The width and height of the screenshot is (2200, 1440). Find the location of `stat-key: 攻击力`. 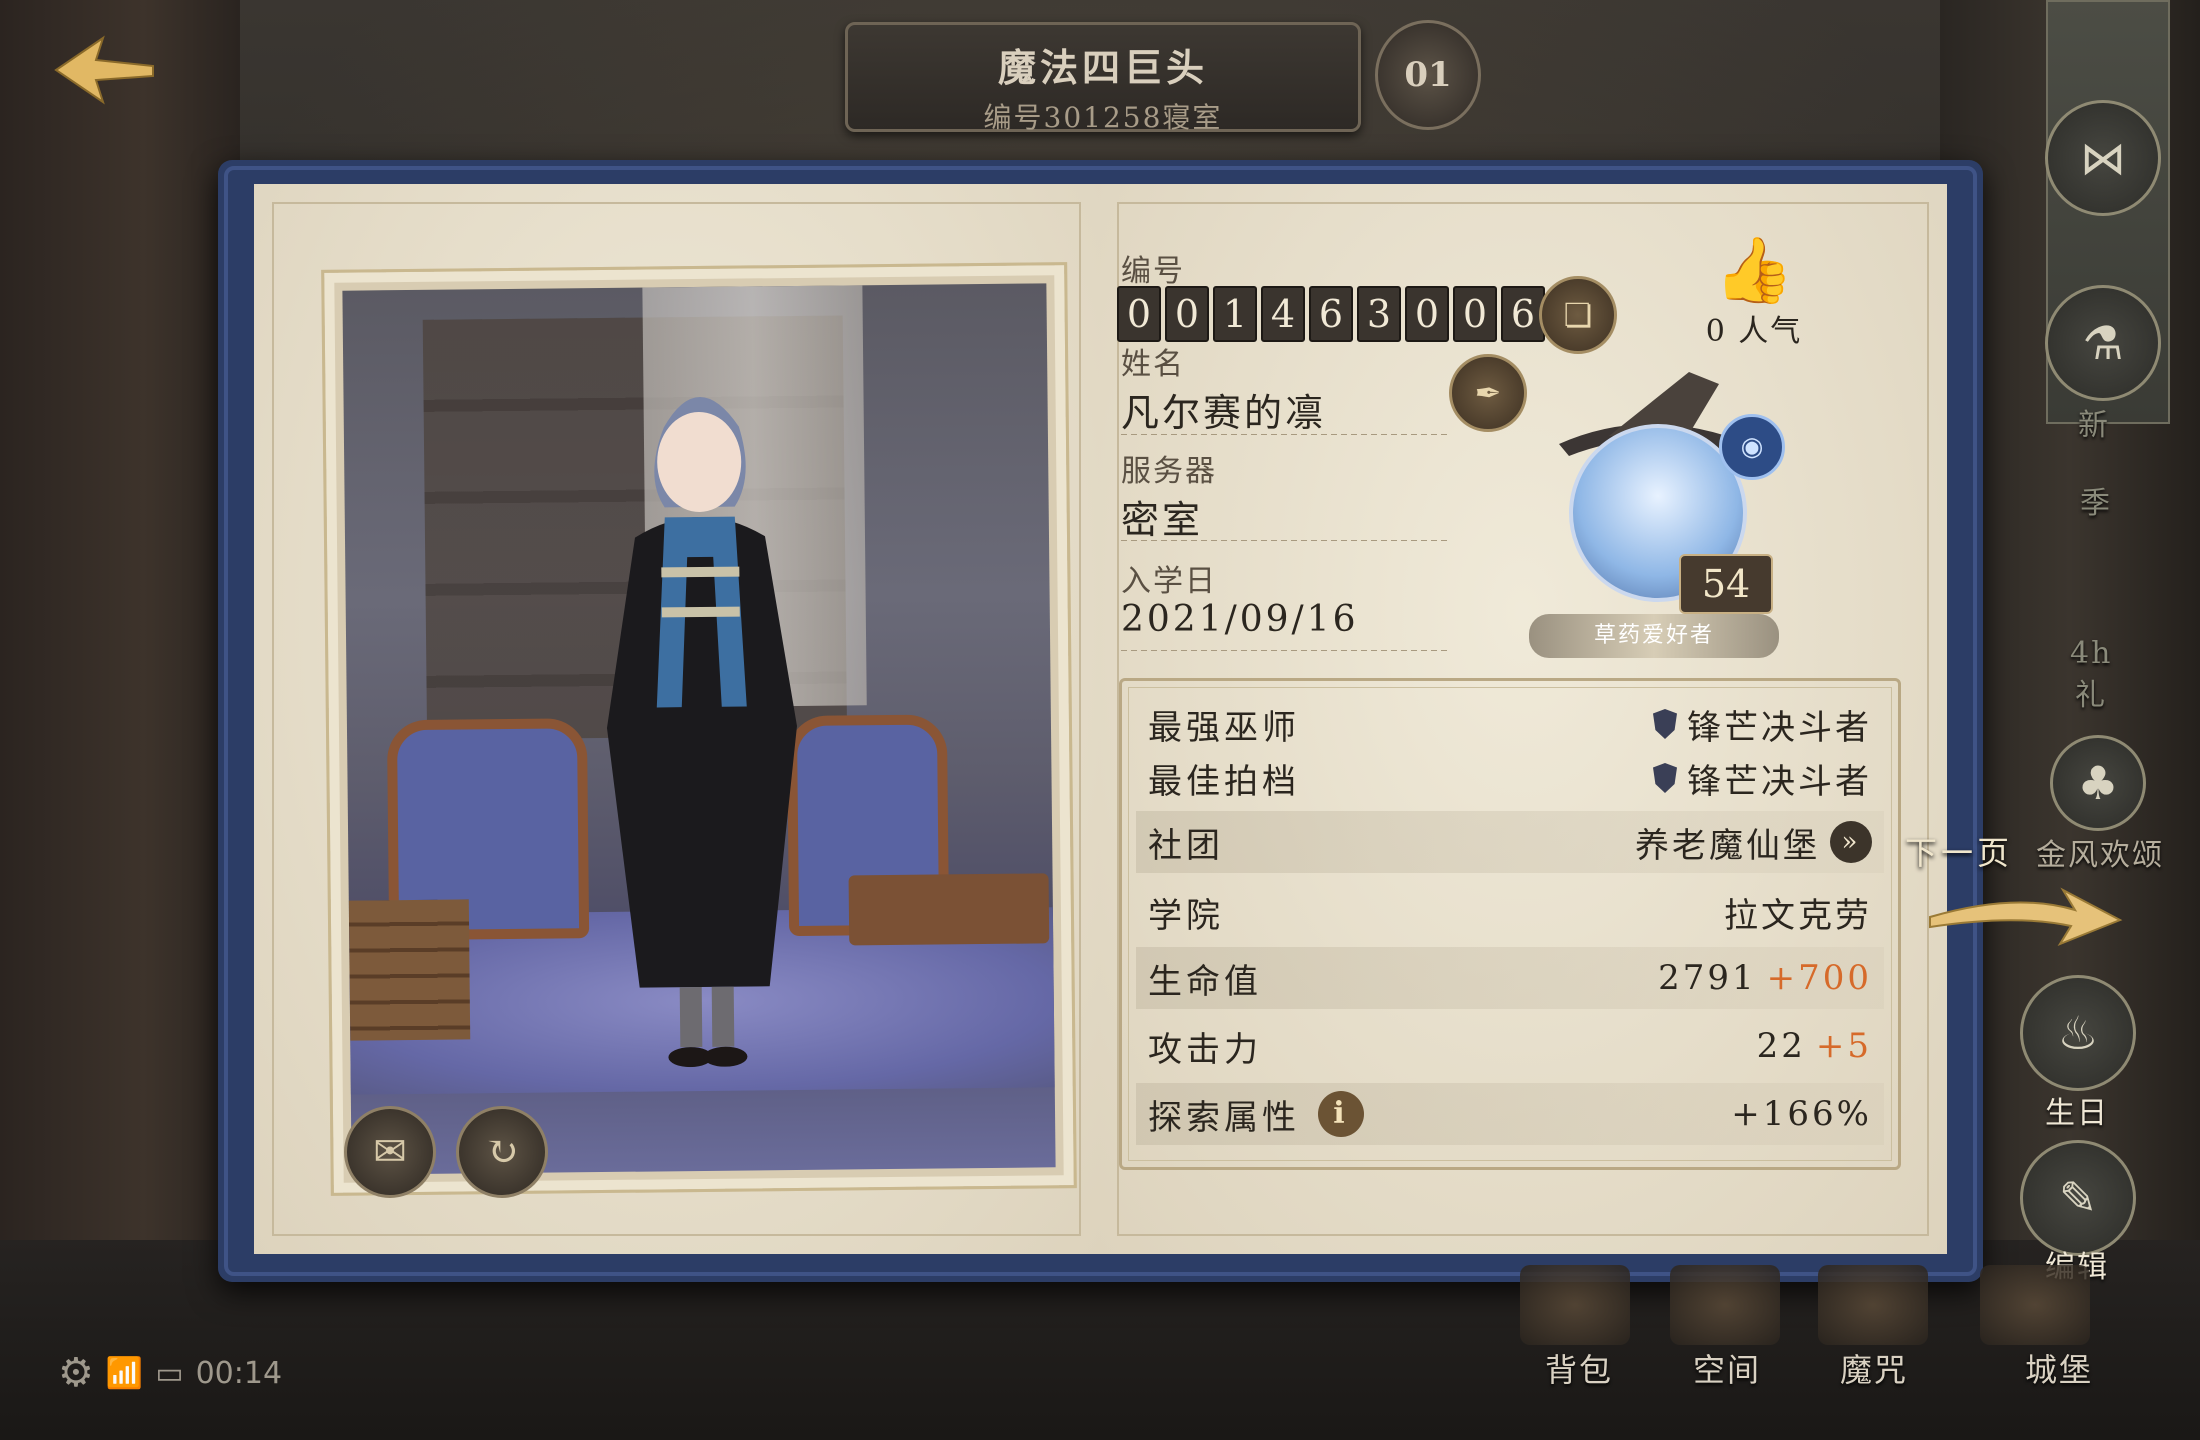

stat-key: 攻击力 is located at coordinates (1205, 1049).